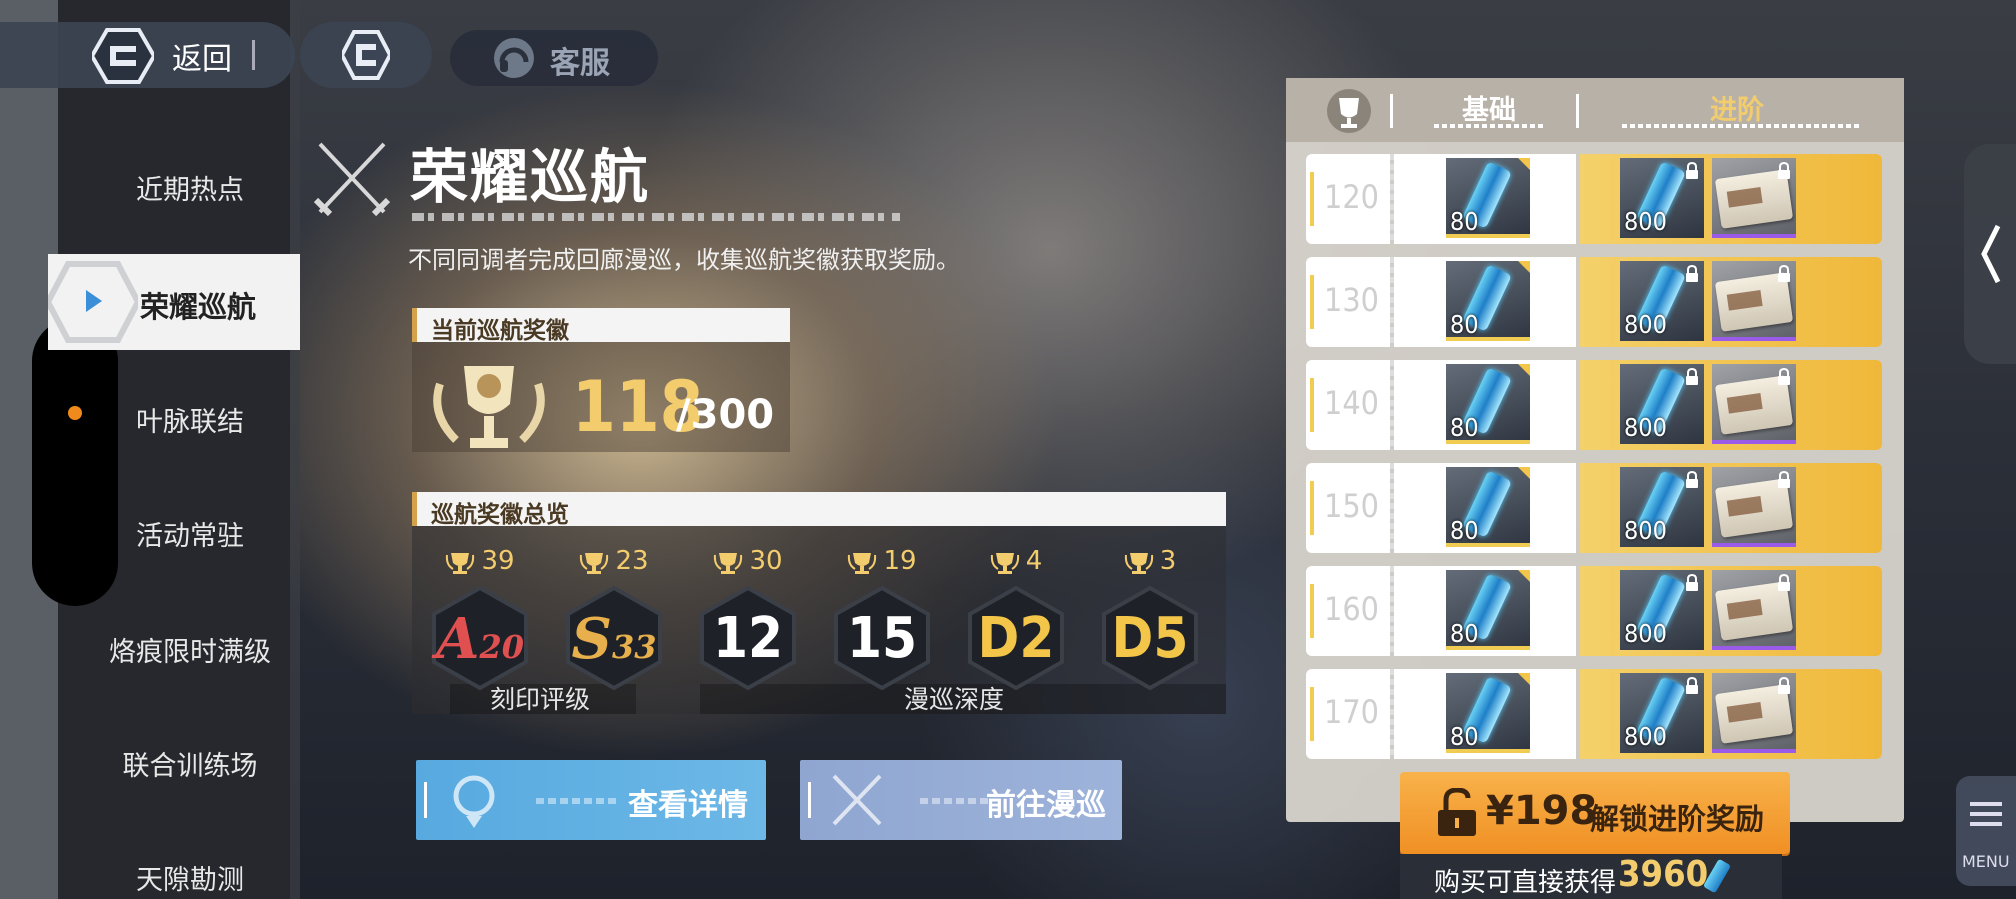 The height and width of the screenshot is (899, 2016). I want to click on nav-item-hot: 近期热点, so click(190, 187).